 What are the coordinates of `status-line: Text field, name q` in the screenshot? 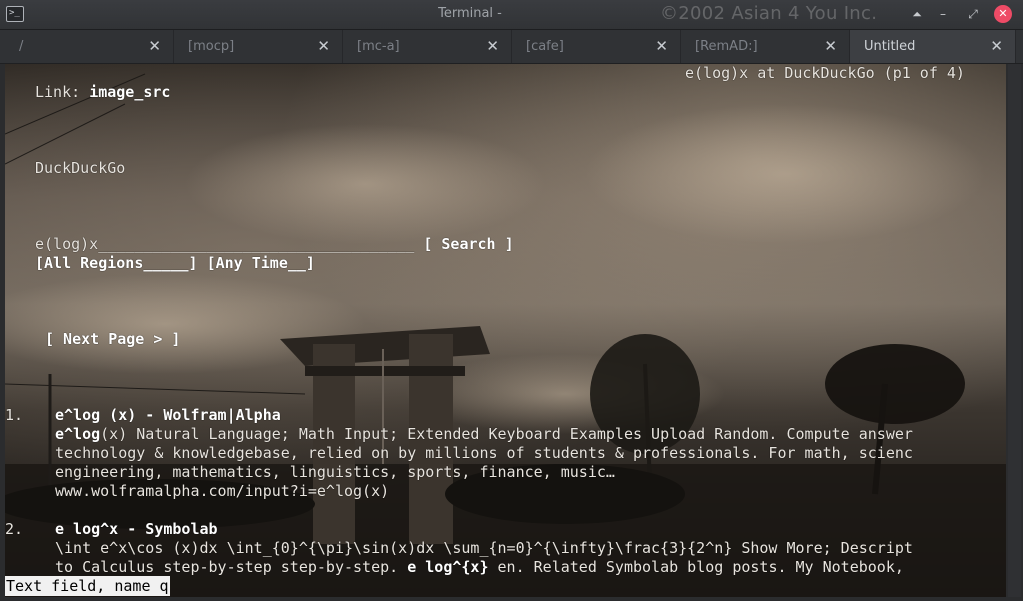 It's located at (87, 586).